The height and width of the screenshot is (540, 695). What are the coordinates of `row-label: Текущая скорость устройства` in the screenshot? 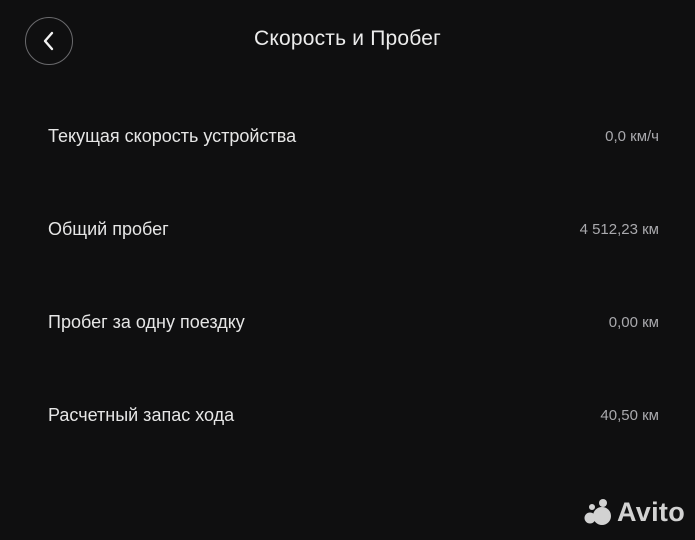 It's located at (172, 136).